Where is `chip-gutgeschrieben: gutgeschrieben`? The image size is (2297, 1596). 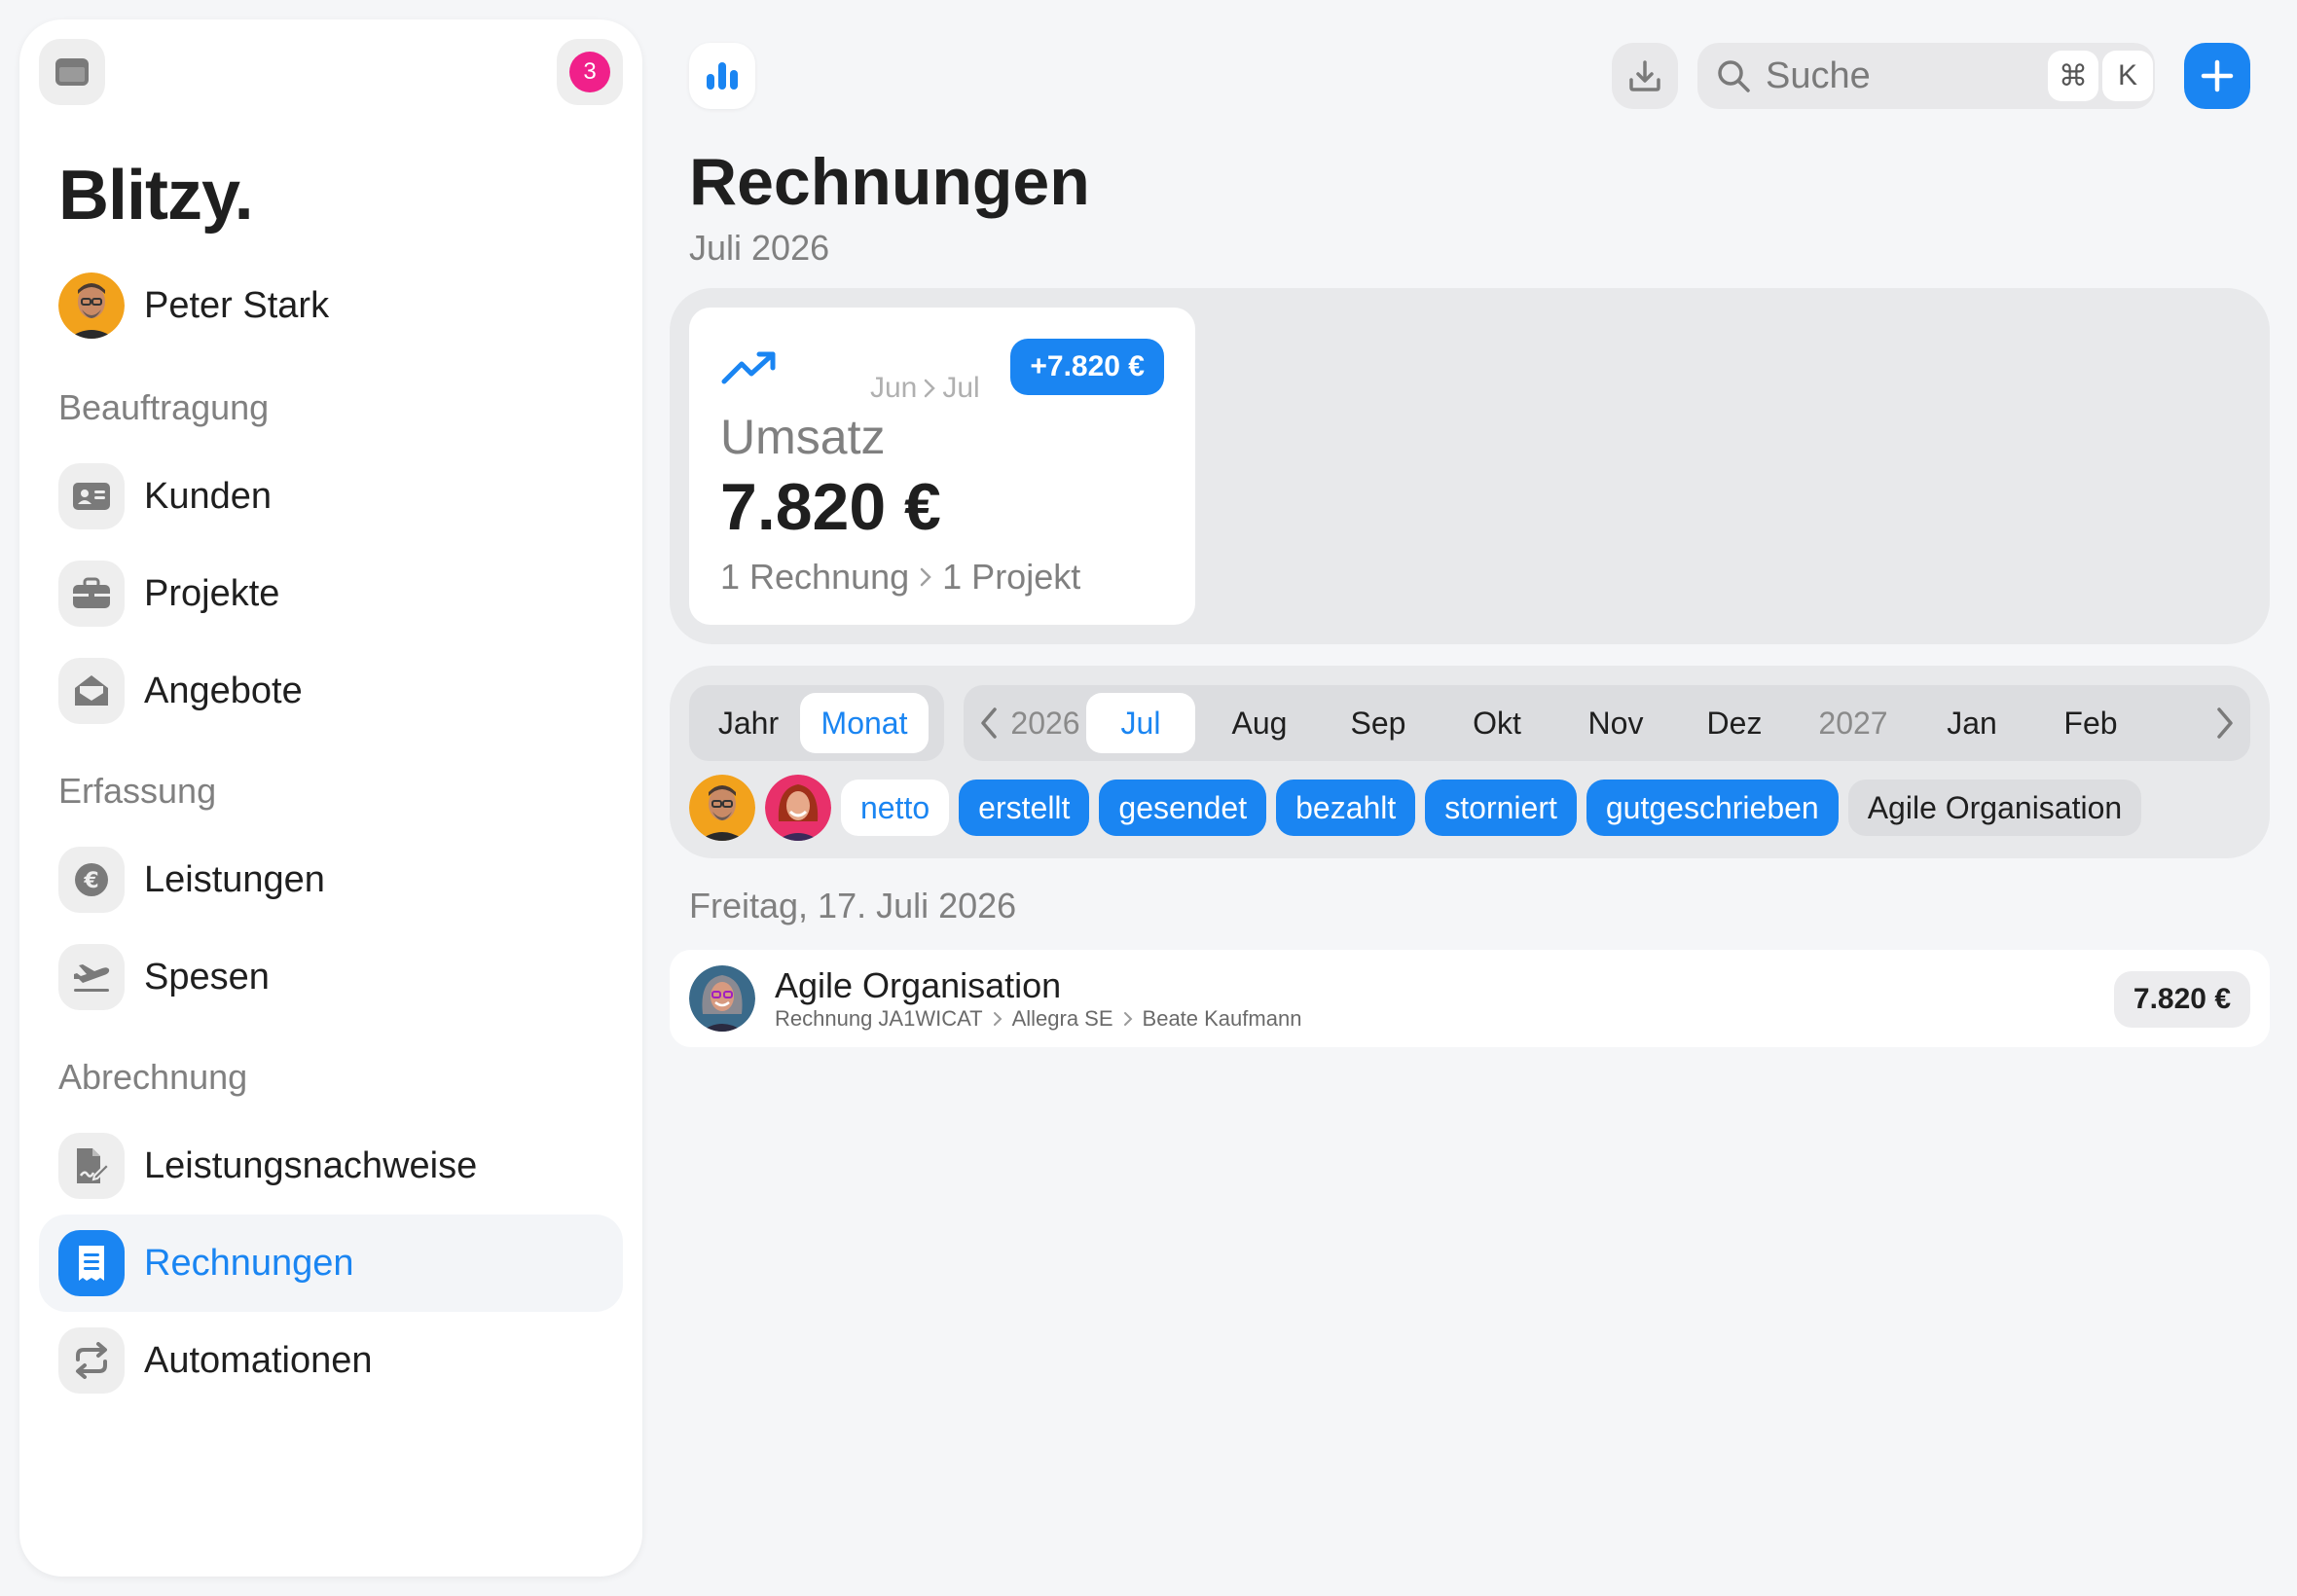
chip-gutgeschrieben: gutgeschrieben is located at coordinates (1712, 808).